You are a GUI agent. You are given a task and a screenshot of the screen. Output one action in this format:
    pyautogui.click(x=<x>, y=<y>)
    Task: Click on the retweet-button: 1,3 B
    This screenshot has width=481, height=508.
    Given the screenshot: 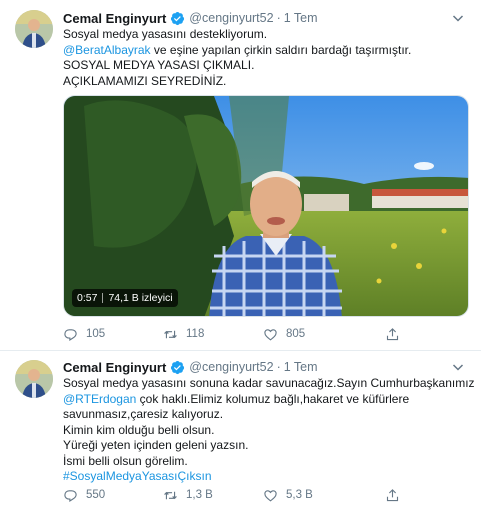 What is the action you would take?
    pyautogui.click(x=188, y=495)
    